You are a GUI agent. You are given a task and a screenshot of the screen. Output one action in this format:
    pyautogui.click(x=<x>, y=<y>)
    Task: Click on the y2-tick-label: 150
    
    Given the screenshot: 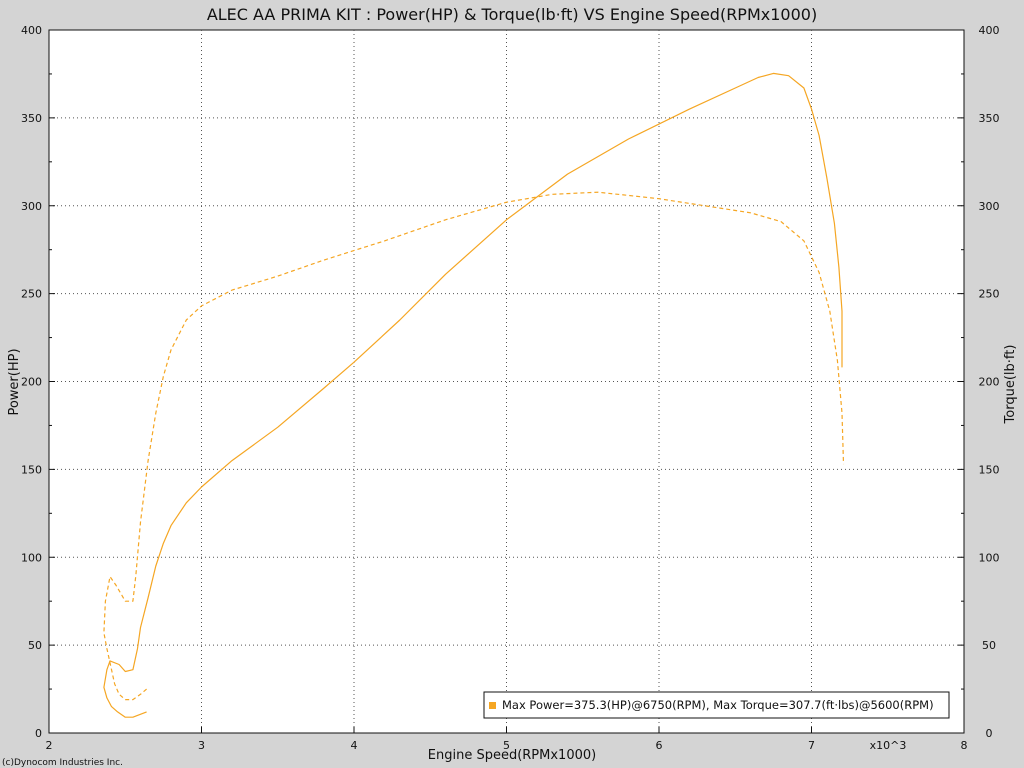 What is the action you would take?
    pyautogui.click(x=989, y=469)
    